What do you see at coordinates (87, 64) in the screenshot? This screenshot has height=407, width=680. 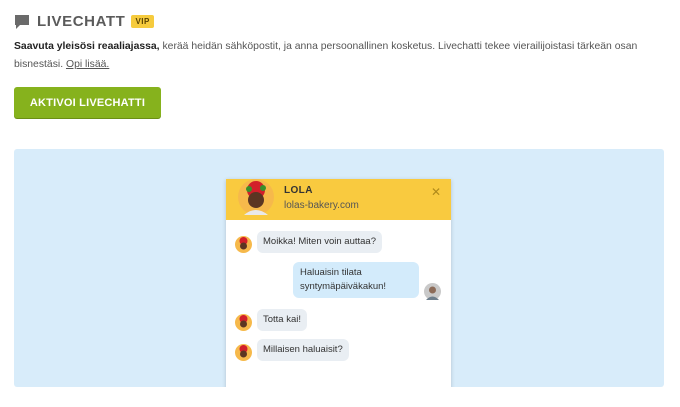 I see `learn-more-link: Opi lisää.` at bounding box center [87, 64].